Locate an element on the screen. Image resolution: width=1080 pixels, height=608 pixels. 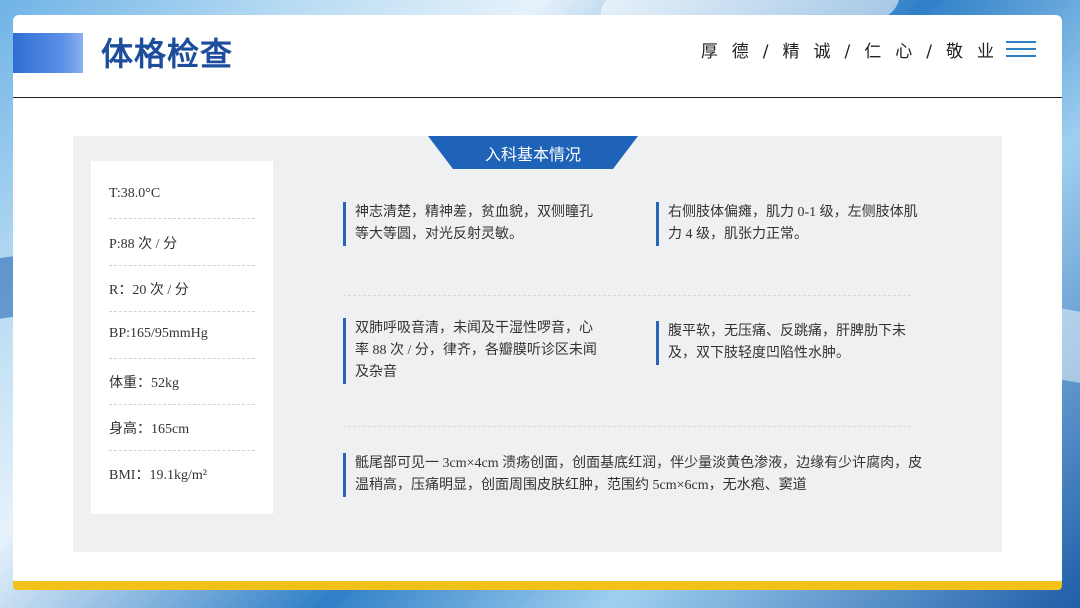
vital-blood-pressure: BP:165/95mmHg is located at coordinates (158, 333).